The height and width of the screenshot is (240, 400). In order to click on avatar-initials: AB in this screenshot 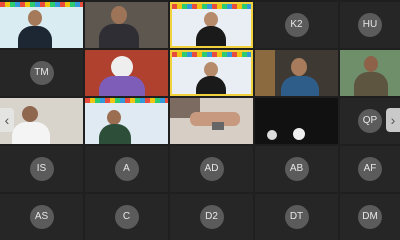, I will do `click(296, 169)`.